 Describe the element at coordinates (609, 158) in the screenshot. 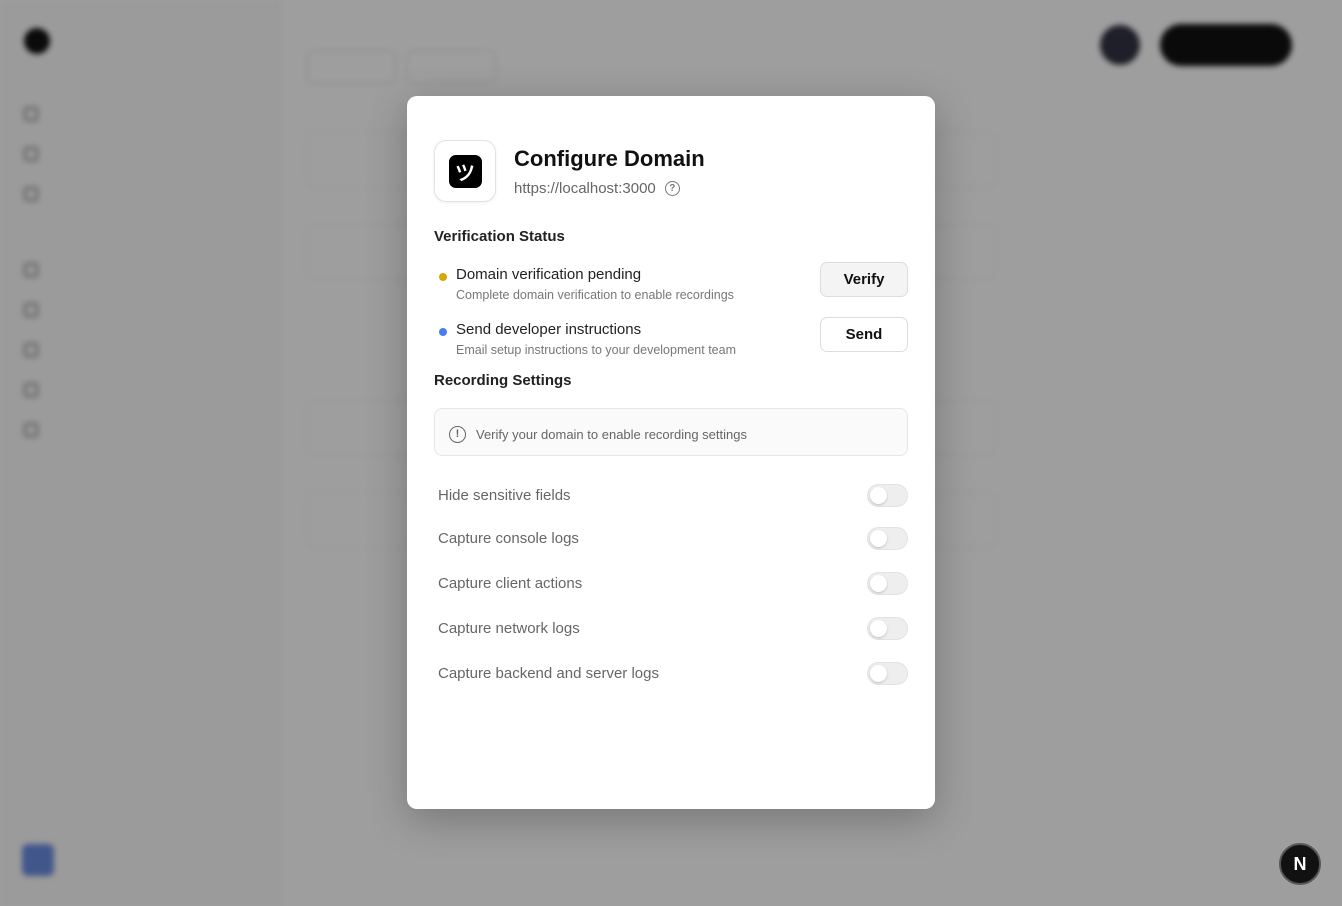

I see `dialog-title: Configure Domain` at that location.